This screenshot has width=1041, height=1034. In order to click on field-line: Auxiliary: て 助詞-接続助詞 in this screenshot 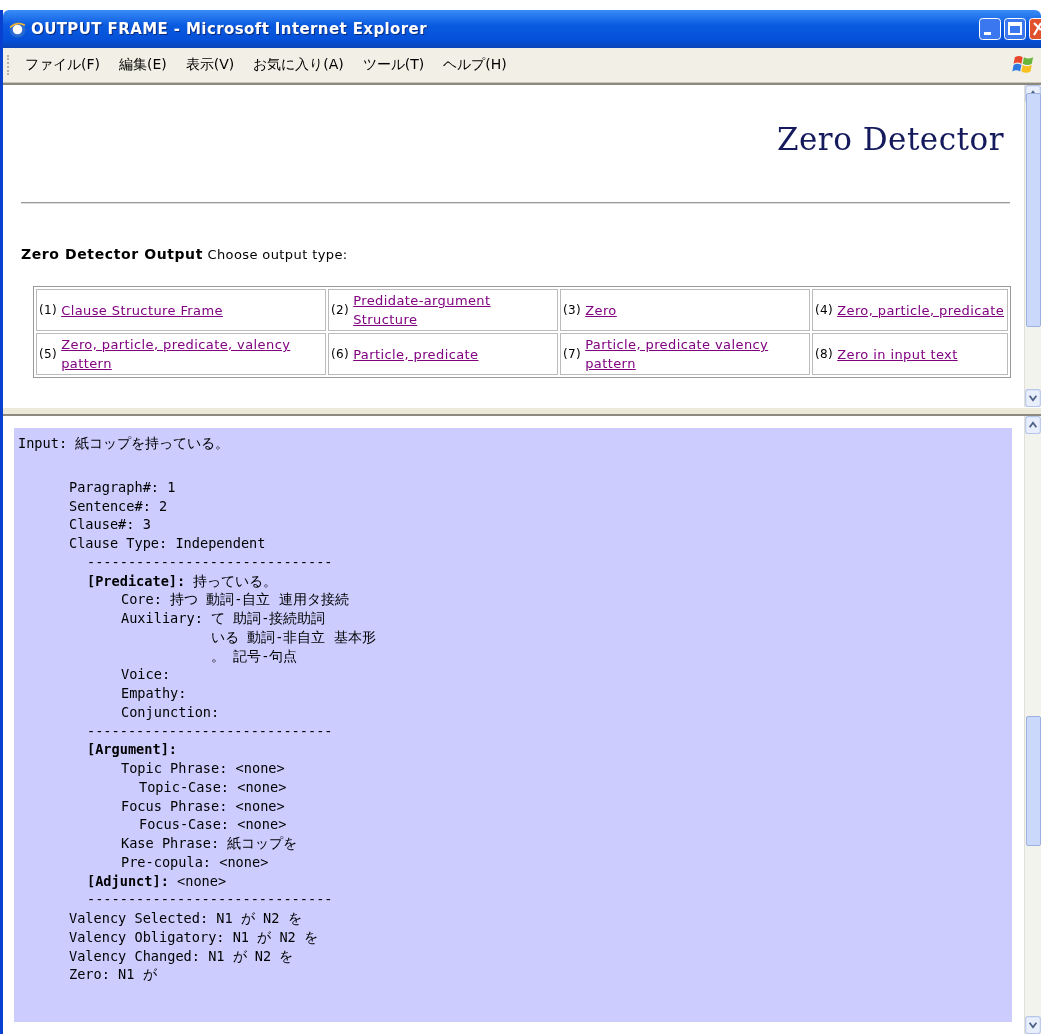, I will do `click(223, 618)`.